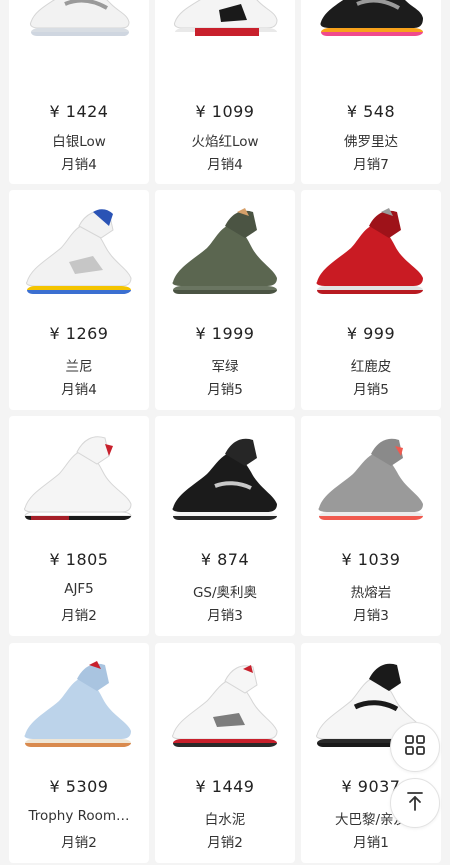 The height and width of the screenshot is (865, 450). What do you see at coordinates (79, 367) in the screenshot?
I see `product-name: 兰尼` at bounding box center [79, 367].